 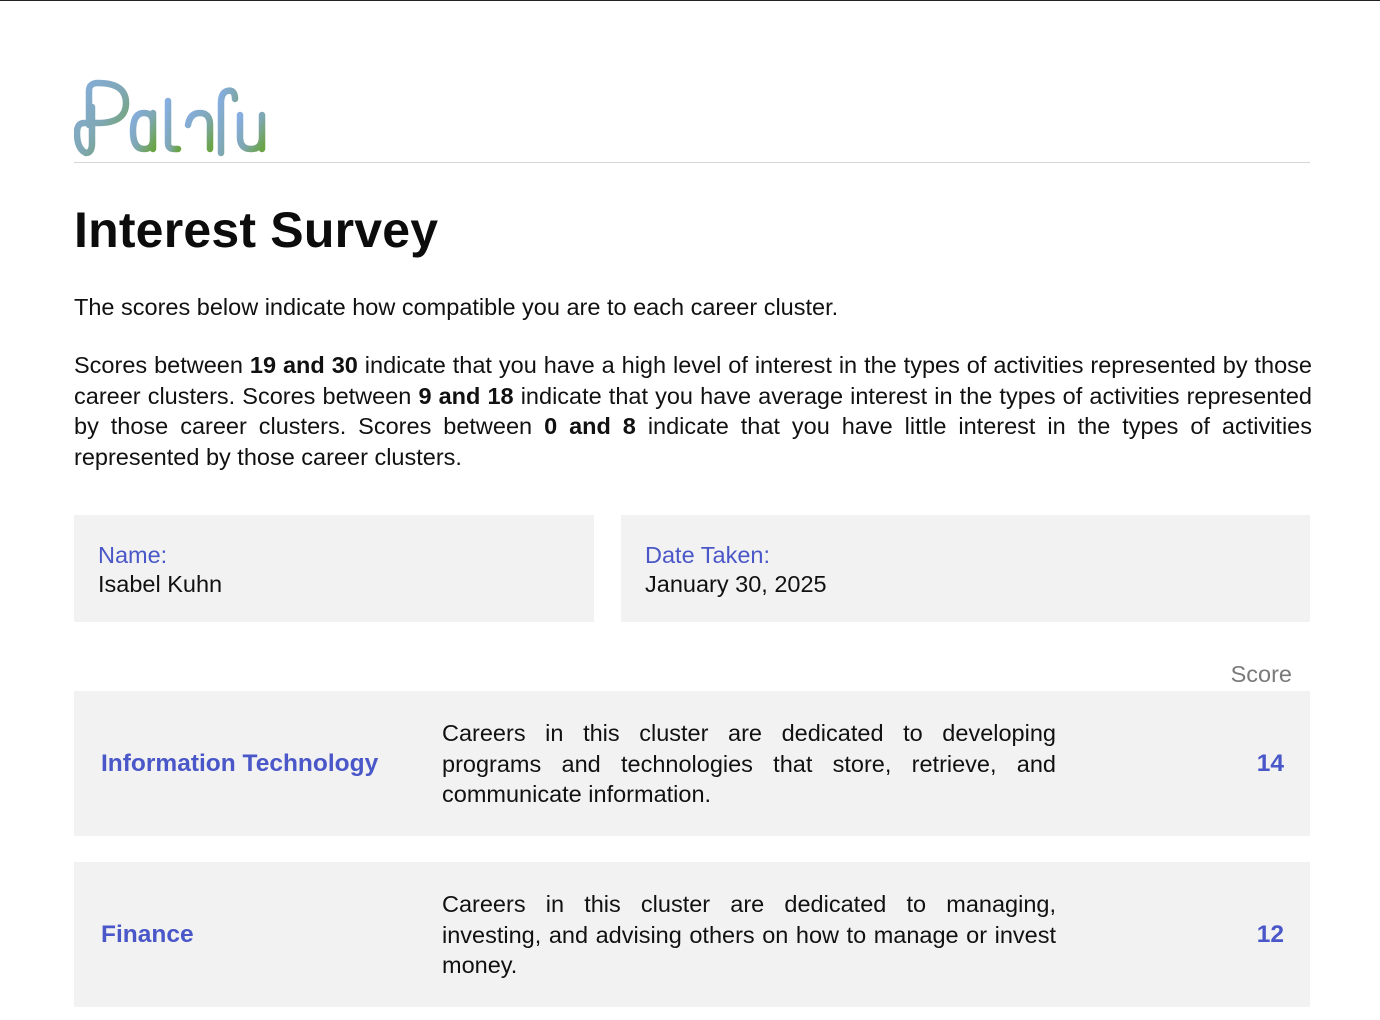 I want to click on pathful-logo, so click(x=184, y=118).